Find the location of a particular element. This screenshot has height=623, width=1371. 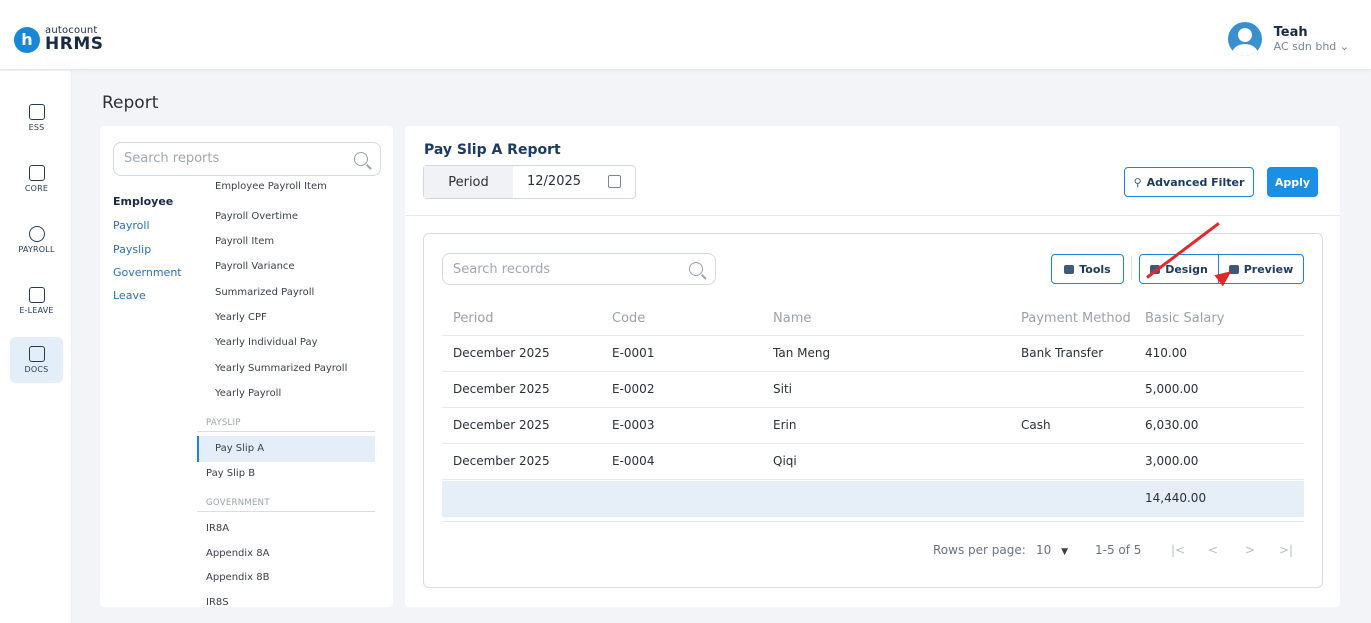

ess-icon is located at coordinates (36, 112).